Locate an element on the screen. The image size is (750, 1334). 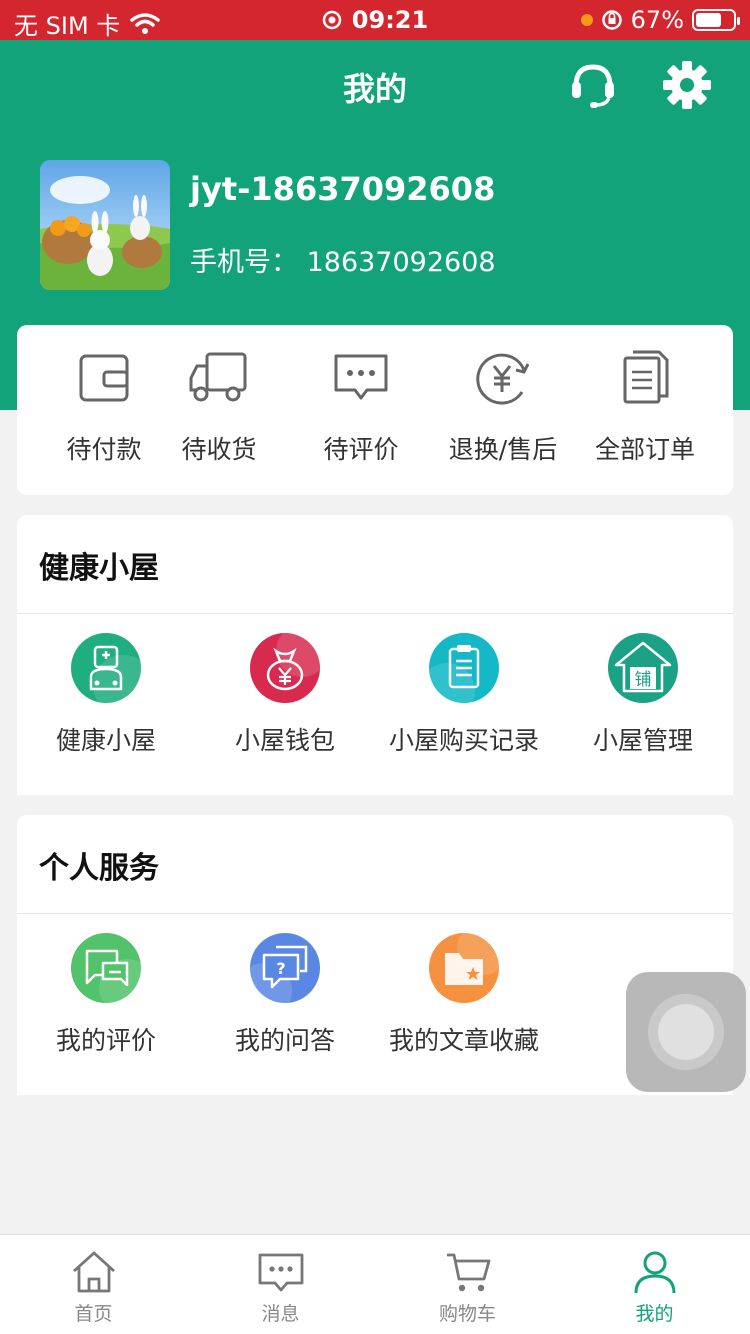
assistive-touch-button is located at coordinates (686, 1032).